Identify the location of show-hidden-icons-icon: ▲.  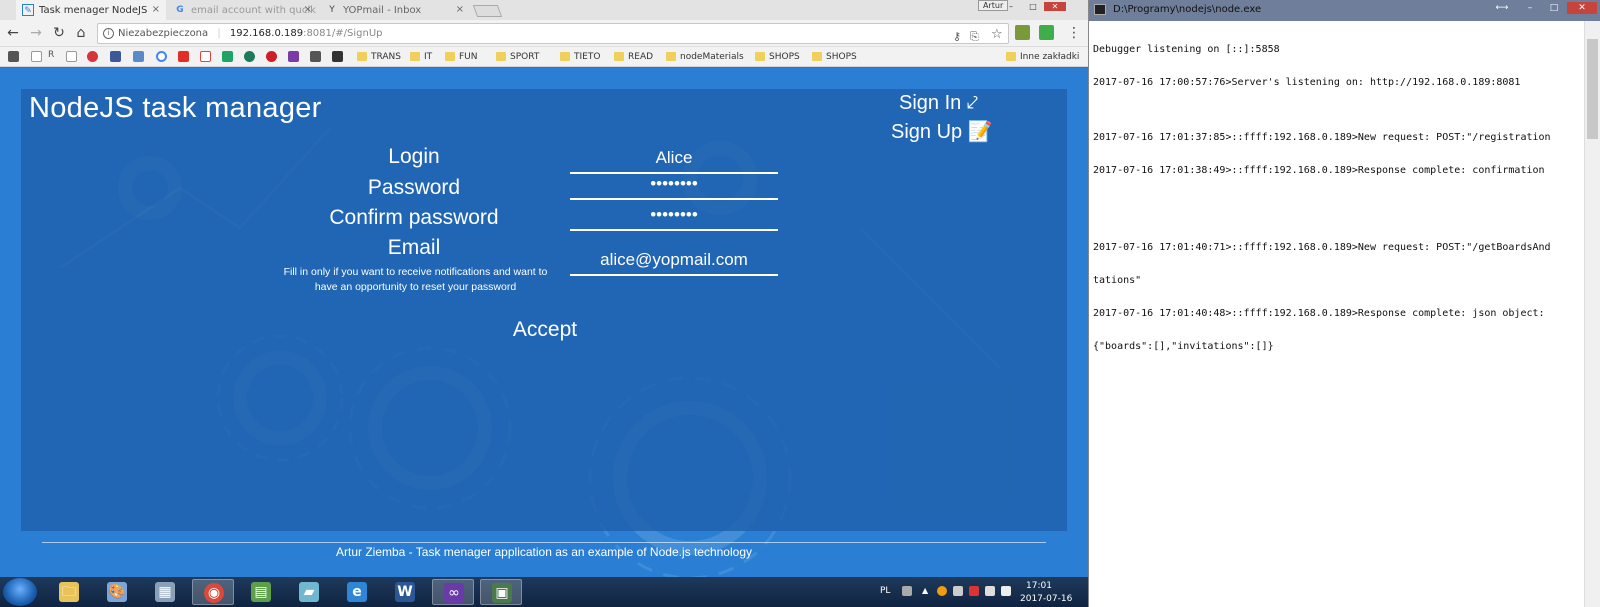
(927, 591).